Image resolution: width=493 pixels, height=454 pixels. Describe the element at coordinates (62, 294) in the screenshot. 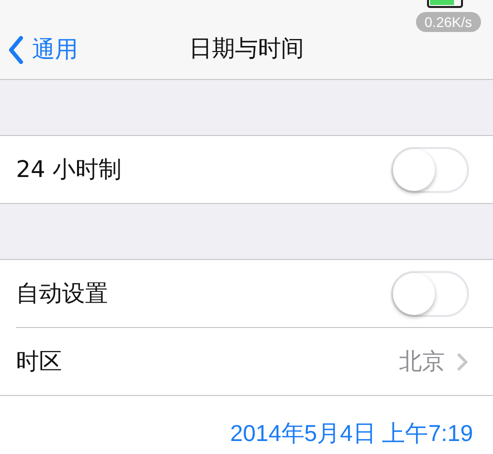

I see `row-label: 自动设置` at that location.